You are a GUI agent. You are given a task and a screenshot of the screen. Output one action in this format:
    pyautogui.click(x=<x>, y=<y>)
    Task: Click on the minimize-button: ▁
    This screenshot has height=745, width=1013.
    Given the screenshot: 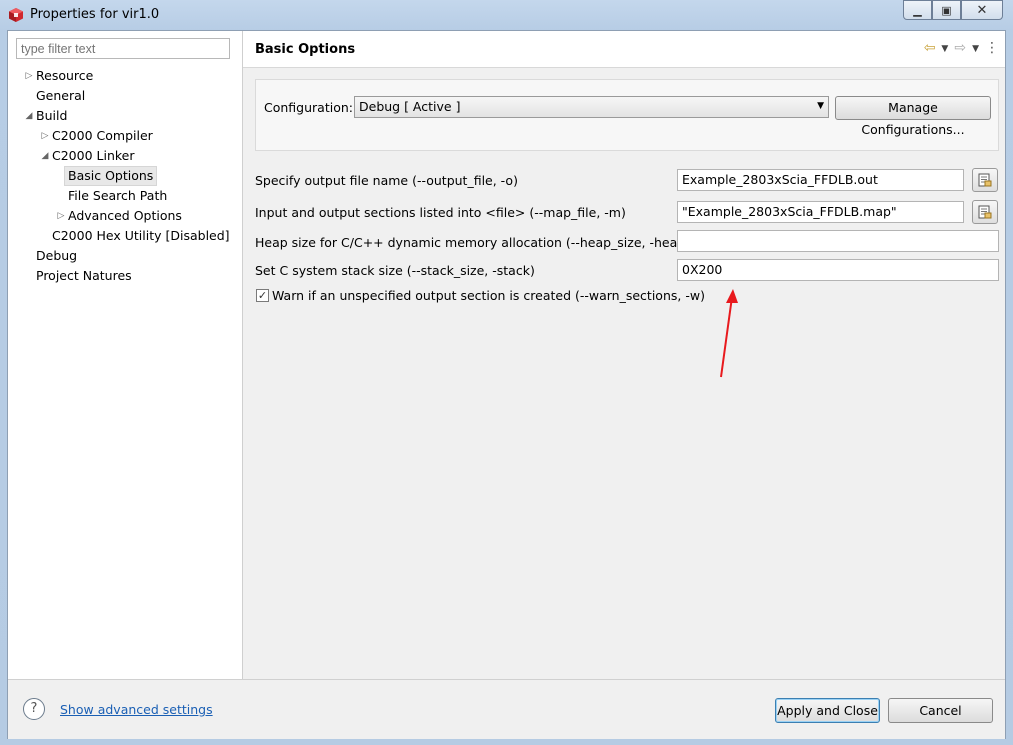 What is the action you would take?
    pyautogui.click(x=917, y=10)
    